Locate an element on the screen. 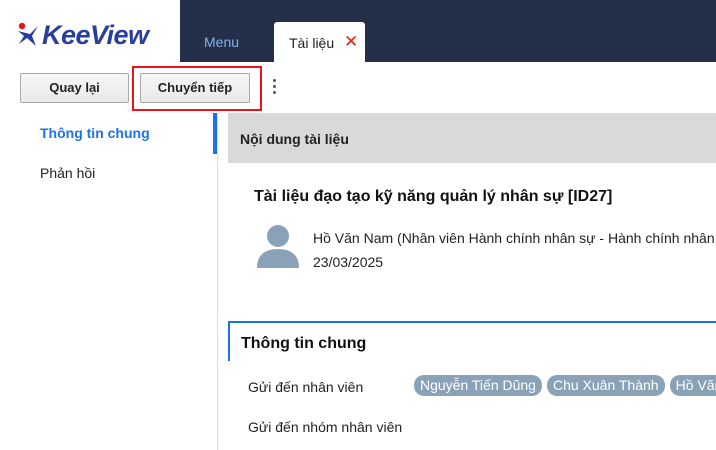 This screenshot has width=716, height=450. user-avatar-icon is located at coordinates (278, 246).